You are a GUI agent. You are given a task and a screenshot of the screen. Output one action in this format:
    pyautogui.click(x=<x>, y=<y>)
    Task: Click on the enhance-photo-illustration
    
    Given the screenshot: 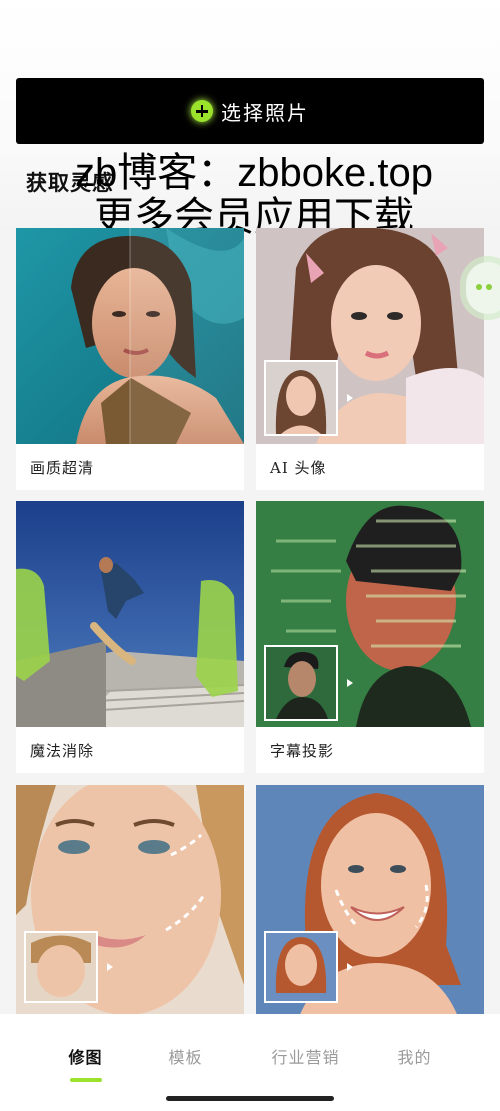 What is the action you would take?
    pyautogui.click(x=130, y=336)
    